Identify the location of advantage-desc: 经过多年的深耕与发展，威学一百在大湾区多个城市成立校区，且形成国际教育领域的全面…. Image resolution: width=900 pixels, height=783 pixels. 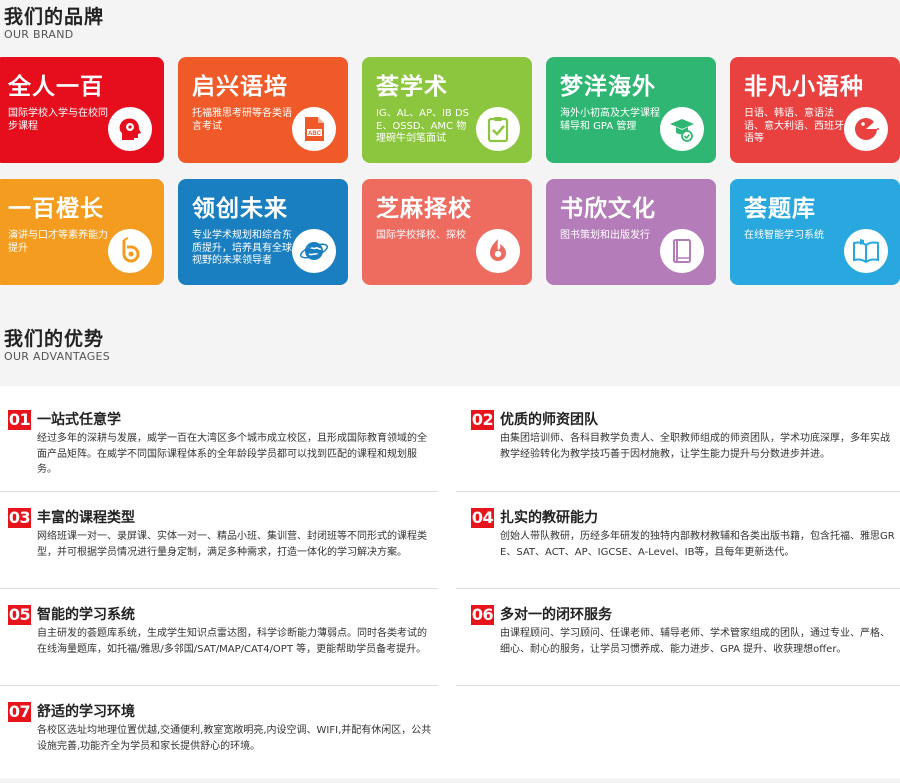
(232, 454).